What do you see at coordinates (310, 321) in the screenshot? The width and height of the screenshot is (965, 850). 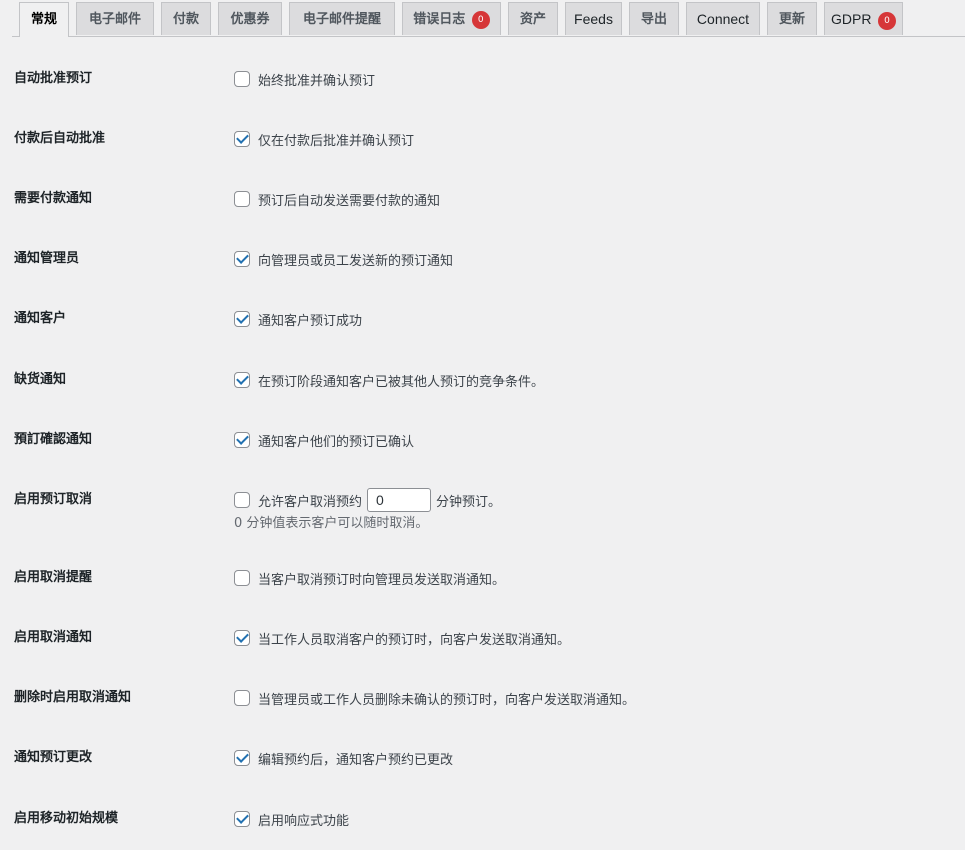 I see `setting-description: 通知客户预订成功` at bounding box center [310, 321].